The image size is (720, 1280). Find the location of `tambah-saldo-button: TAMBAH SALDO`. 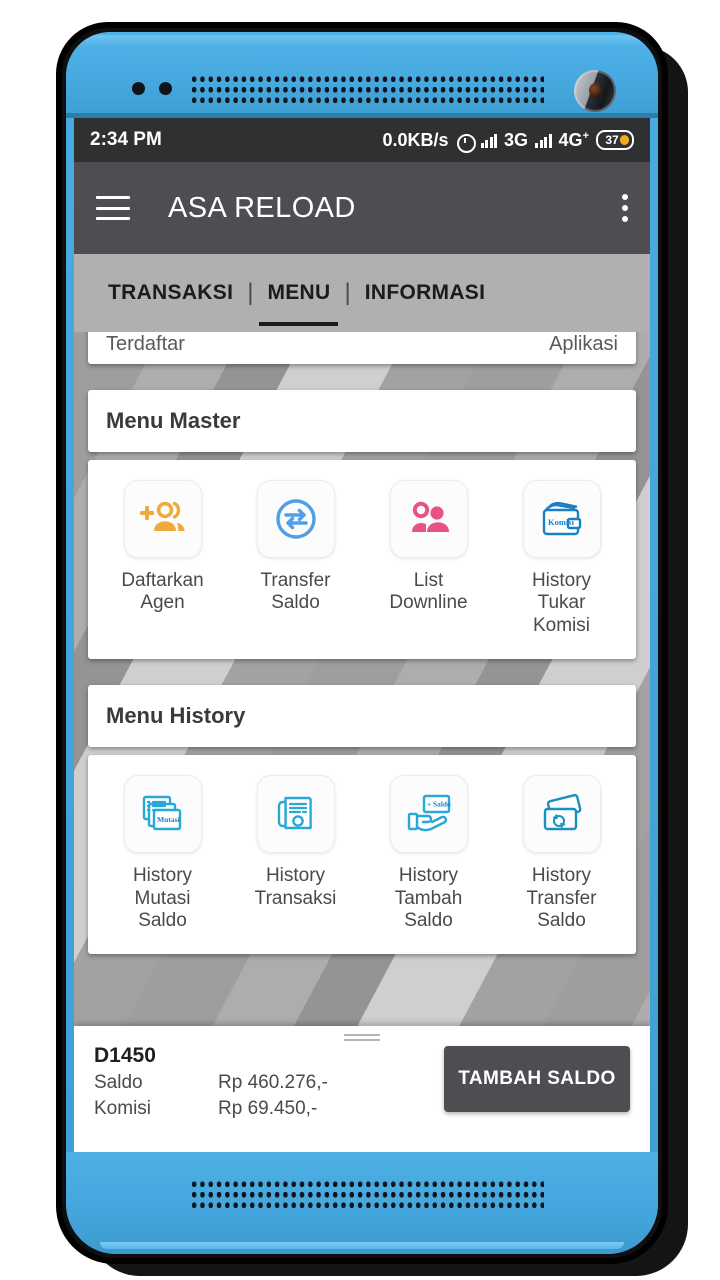

tambah-saldo-button: TAMBAH SALDO is located at coordinates (537, 1079).